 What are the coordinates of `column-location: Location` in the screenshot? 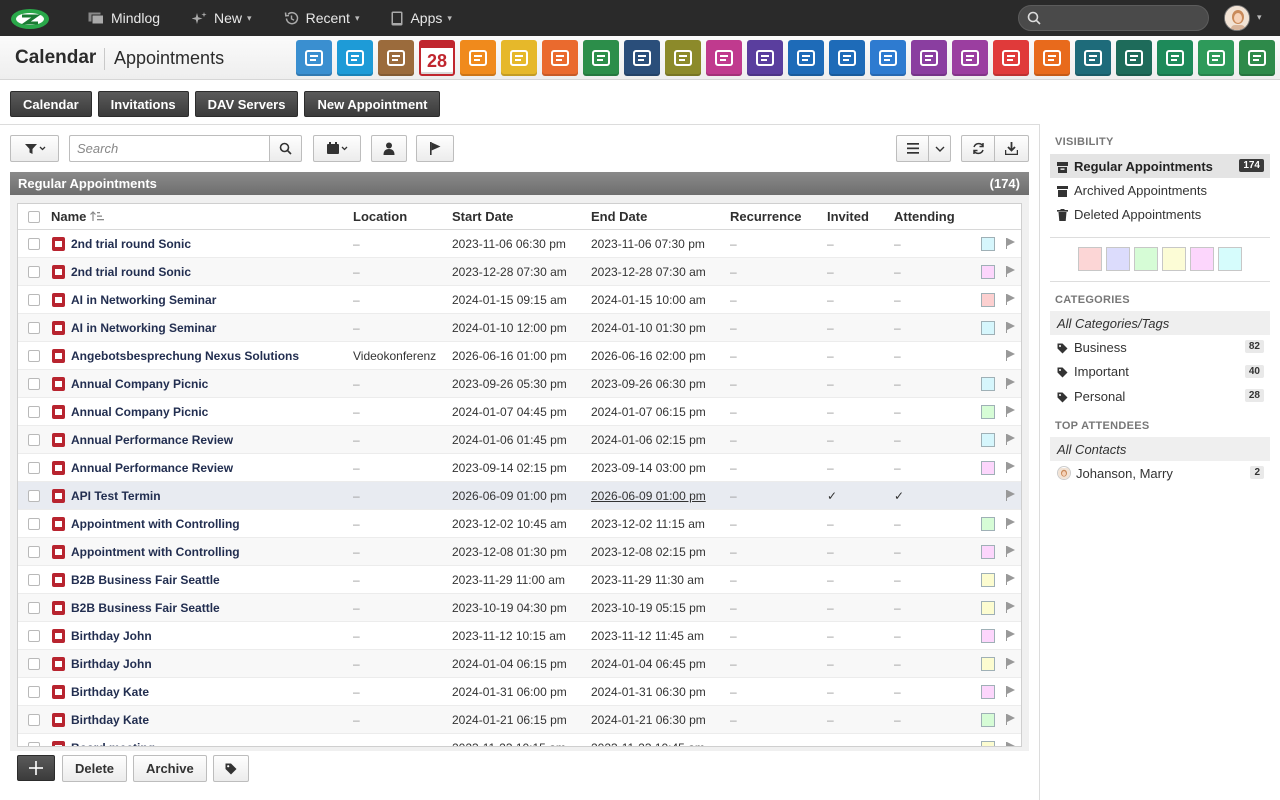 It's located at (380, 216).